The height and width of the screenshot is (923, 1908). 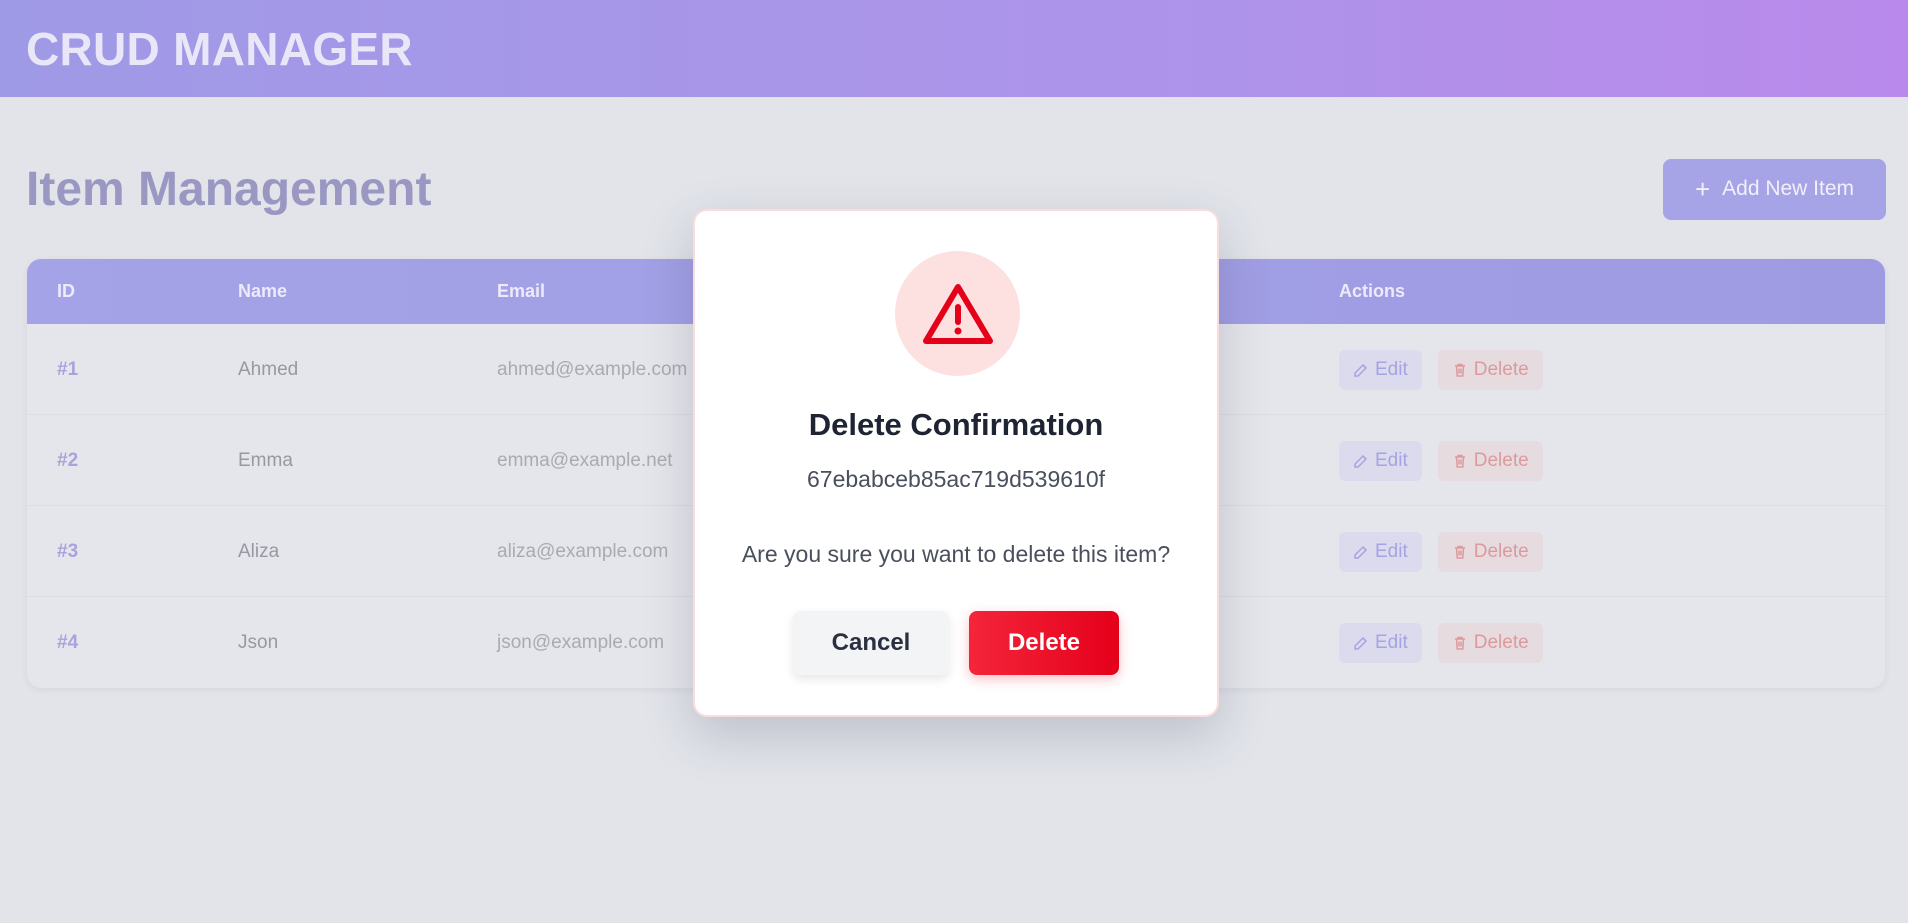 What do you see at coordinates (68, 642) in the screenshot?
I see `row-id: #4` at bounding box center [68, 642].